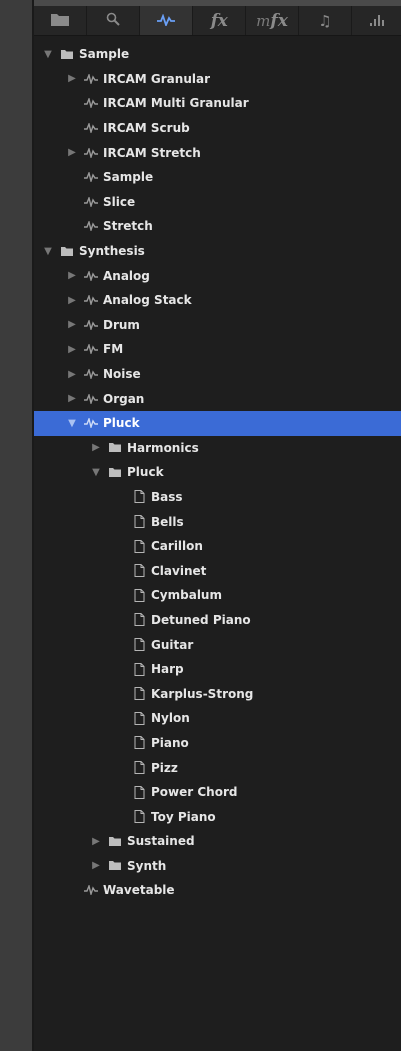  I want to click on tree-item: ▶IRCAM Scrub, so click(217, 128).